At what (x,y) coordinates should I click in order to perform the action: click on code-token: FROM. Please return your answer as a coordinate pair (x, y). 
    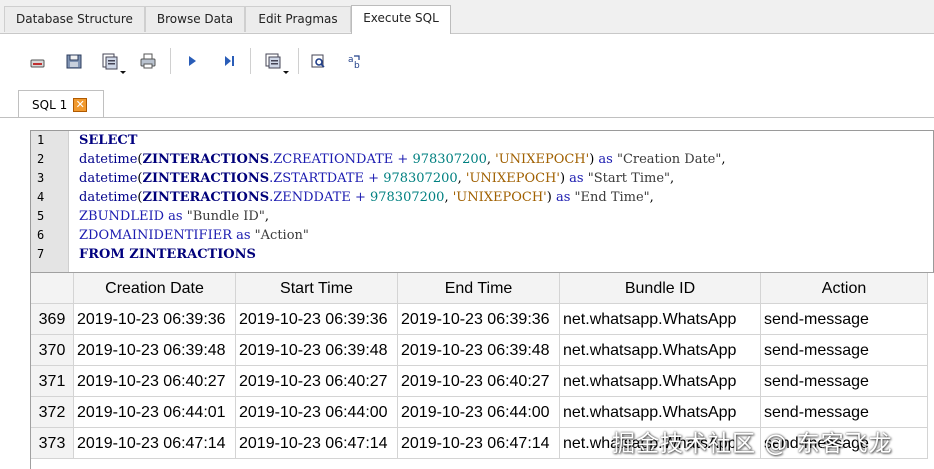
    Looking at the image, I should click on (104, 254).